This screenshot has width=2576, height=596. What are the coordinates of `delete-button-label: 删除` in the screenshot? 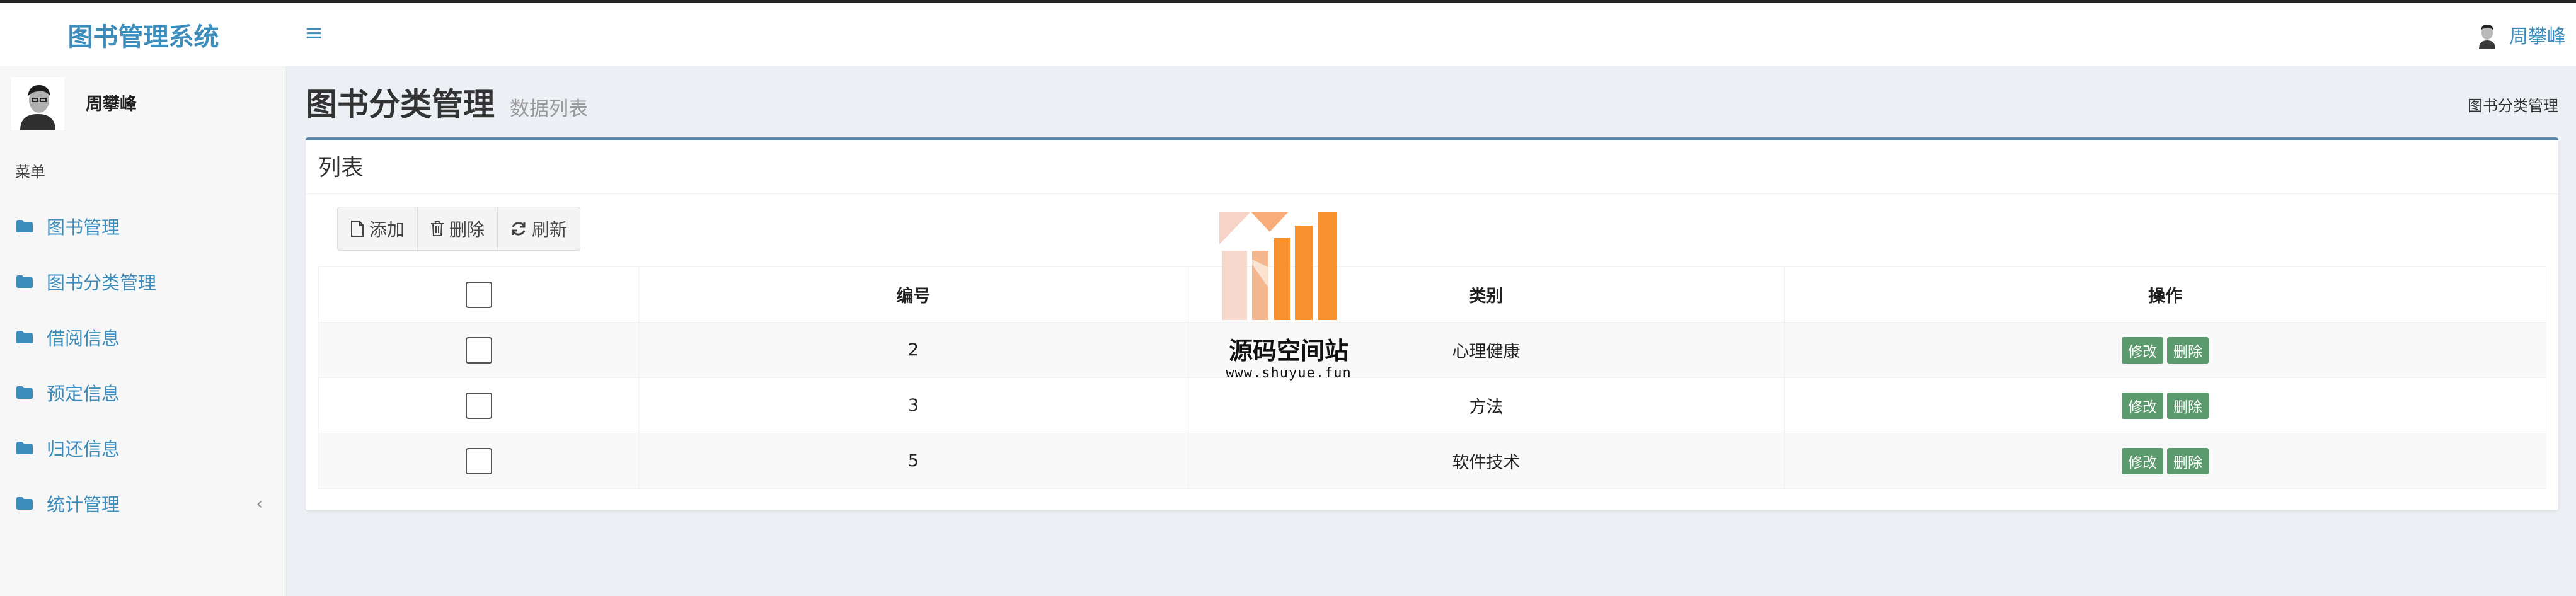 It's located at (467, 230).